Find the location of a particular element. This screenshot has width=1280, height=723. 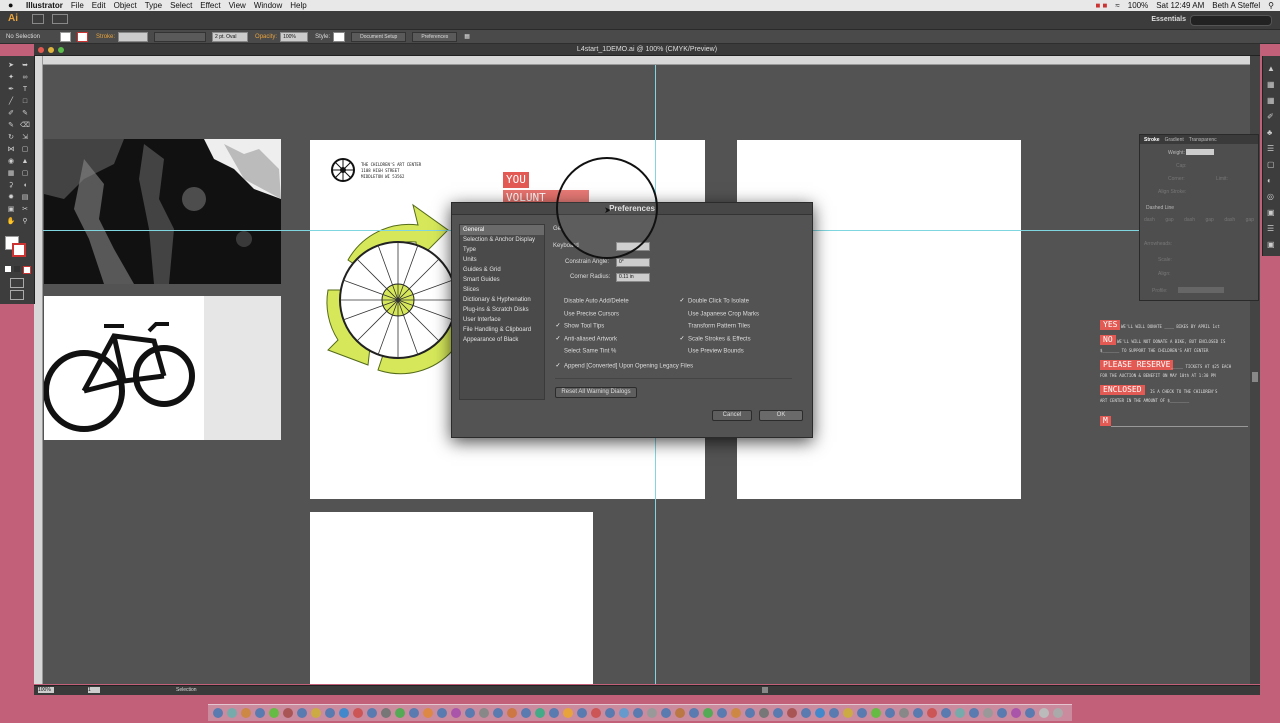

clock: Sat 12:49 AM is located at coordinates (1180, 5).